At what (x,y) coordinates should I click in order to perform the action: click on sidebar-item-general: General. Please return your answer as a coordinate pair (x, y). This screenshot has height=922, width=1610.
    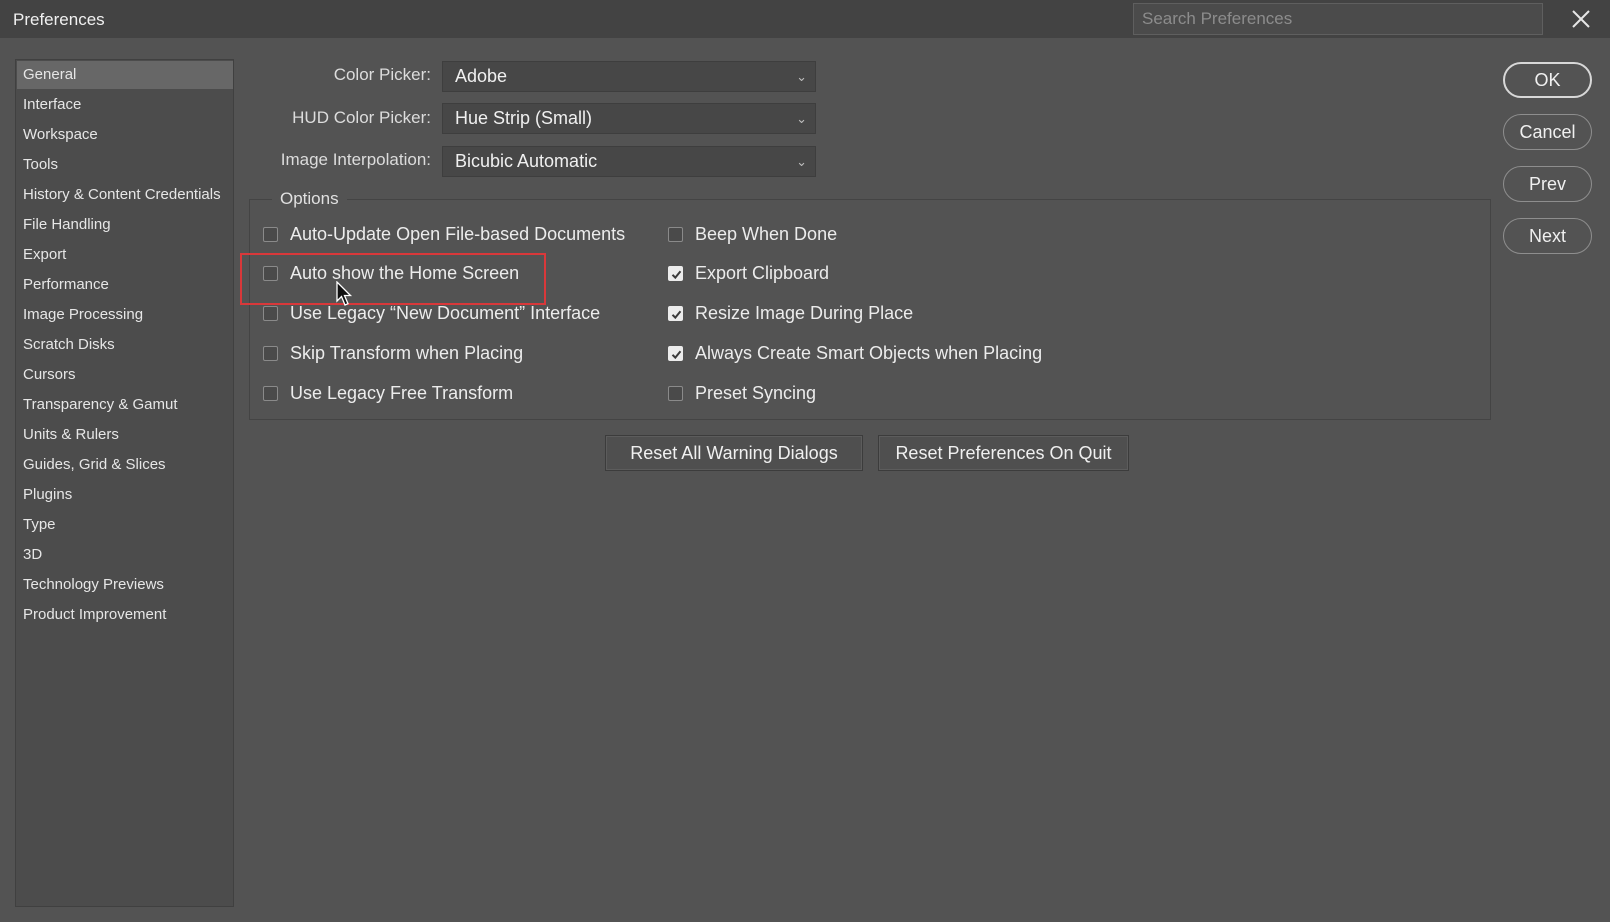
    Looking at the image, I should click on (125, 75).